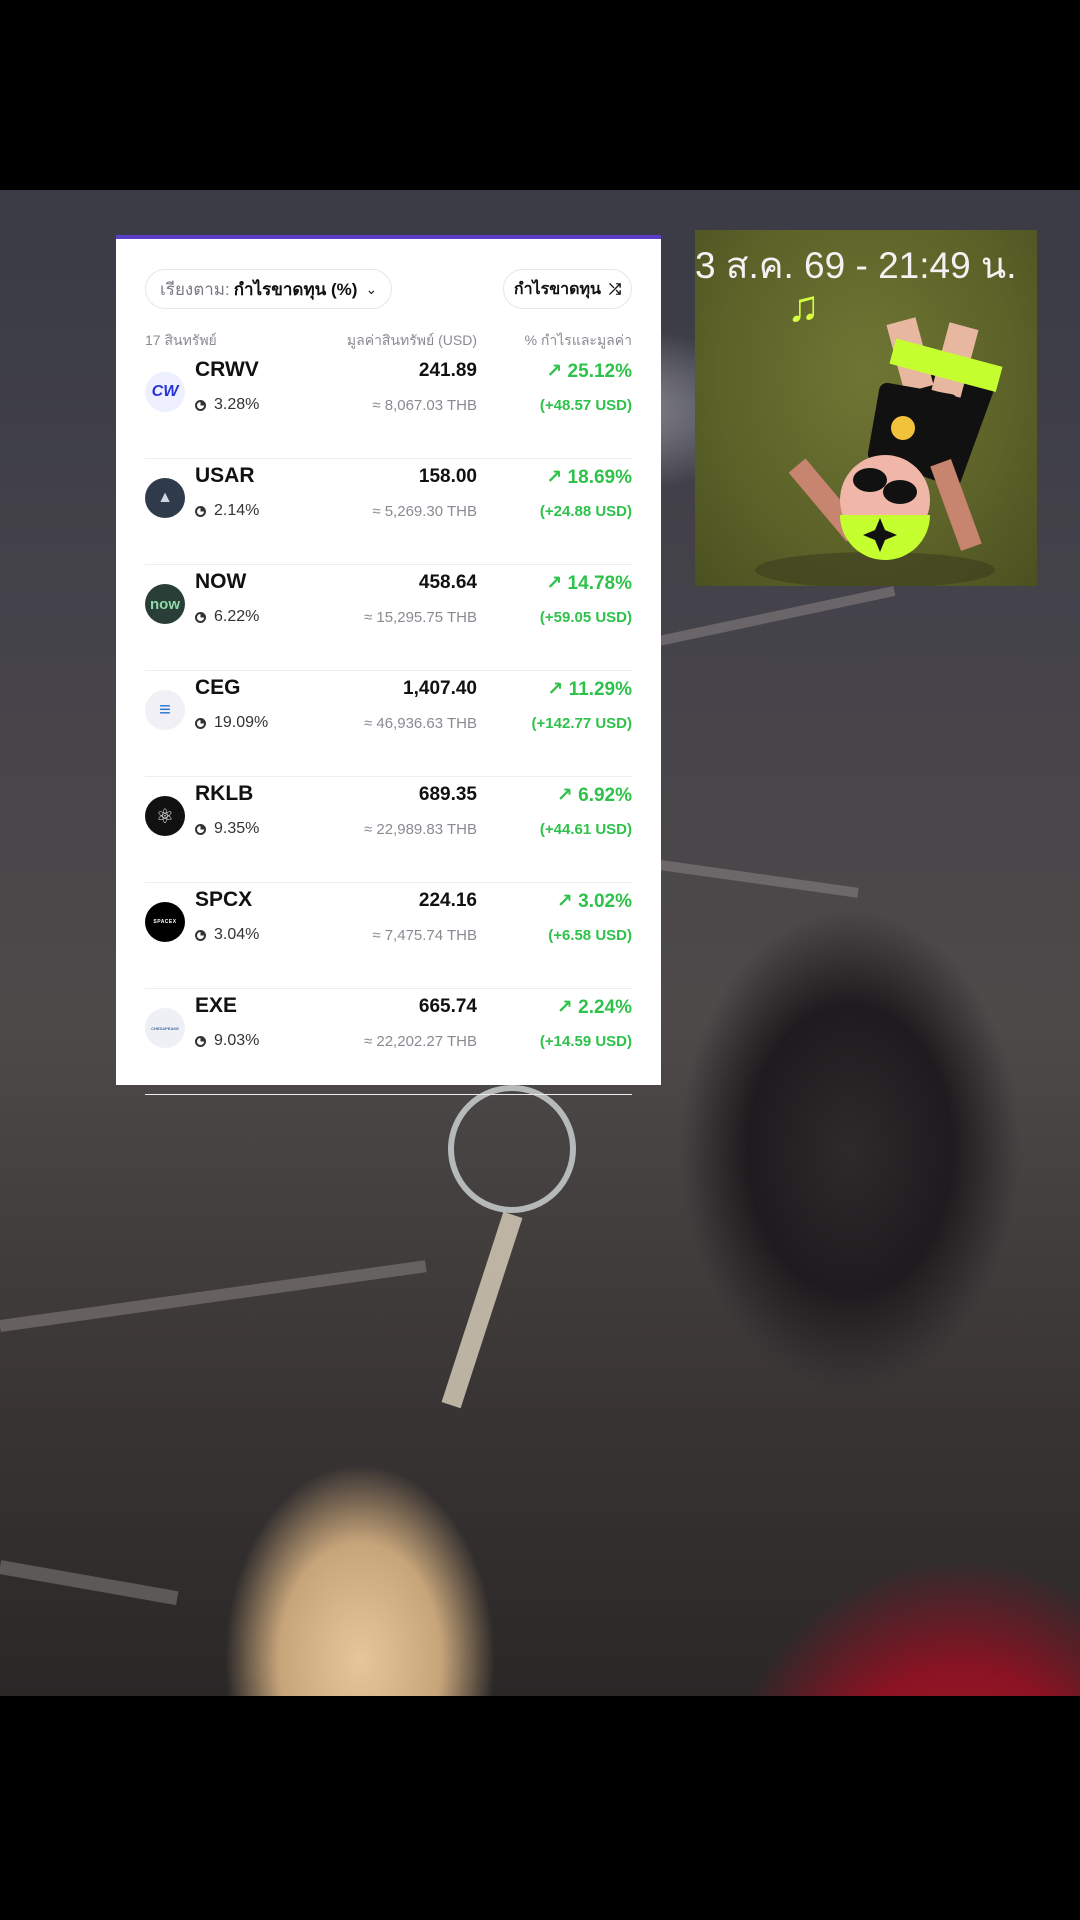 Image resolution: width=1080 pixels, height=1920 pixels. What do you see at coordinates (594, 901) in the screenshot?
I see `pnl-percent: ↗ 3.02%` at bounding box center [594, 901].